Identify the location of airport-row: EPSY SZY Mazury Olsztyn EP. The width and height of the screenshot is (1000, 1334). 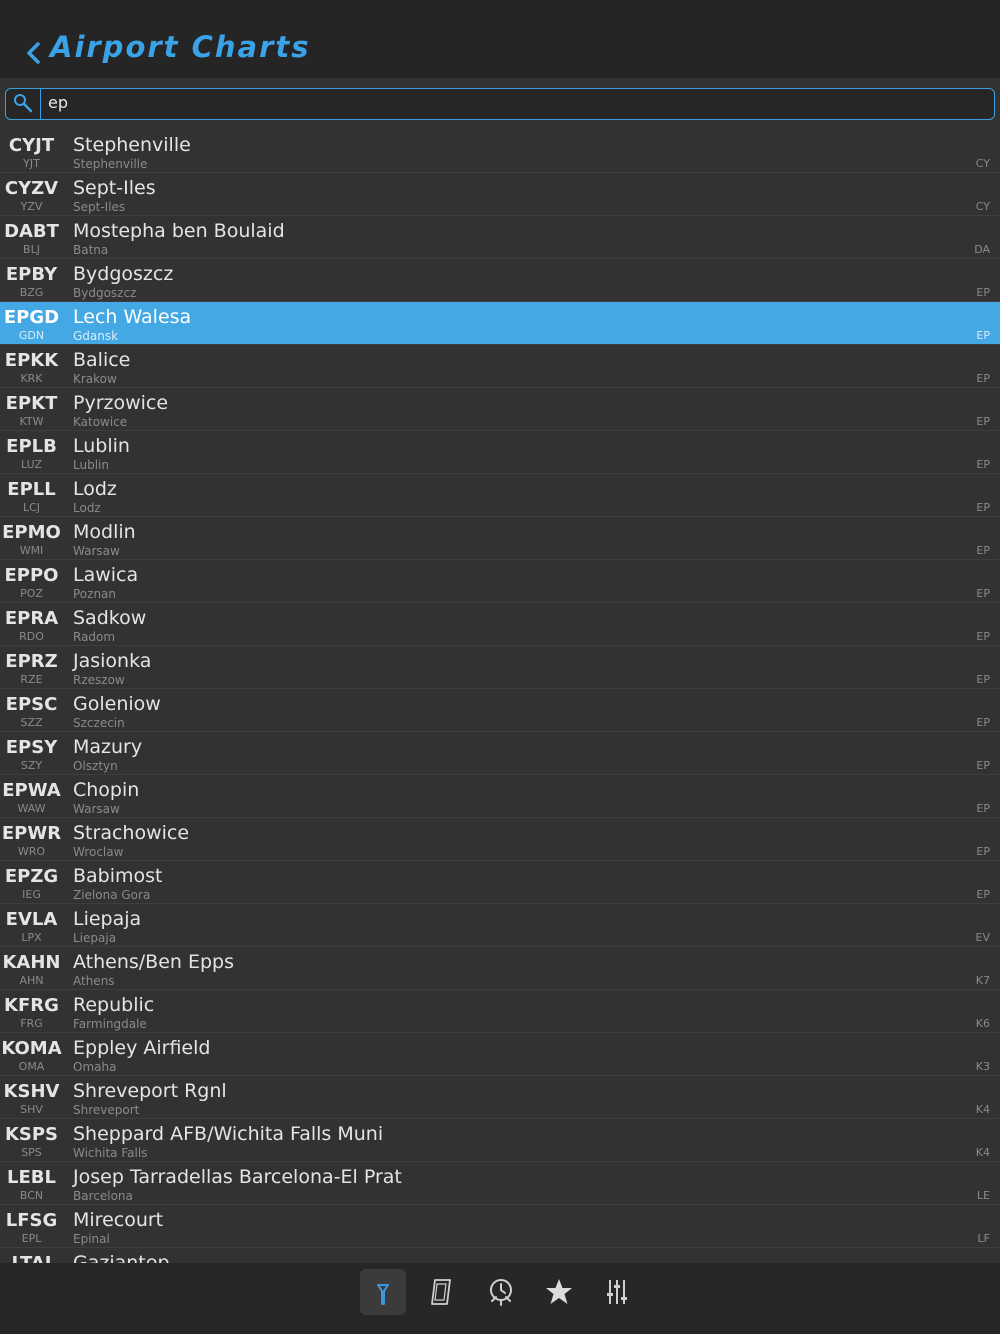
(500, 753).